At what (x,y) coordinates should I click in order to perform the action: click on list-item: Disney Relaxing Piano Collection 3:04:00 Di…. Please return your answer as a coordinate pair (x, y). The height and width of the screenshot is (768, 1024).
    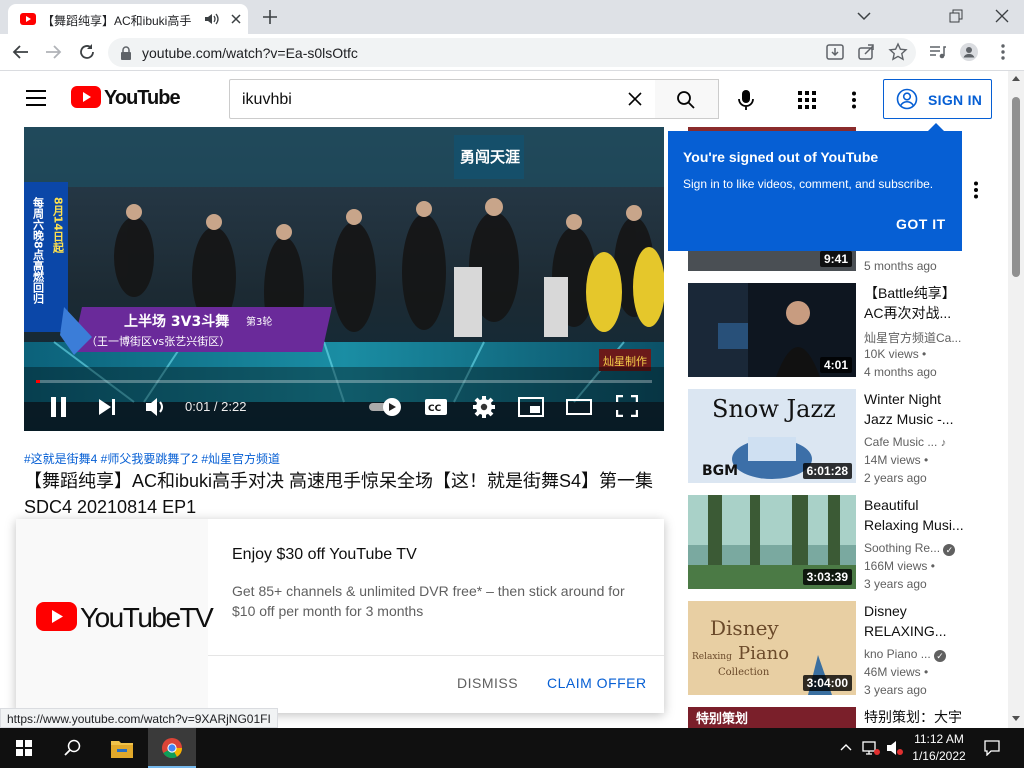
    Looking at the image, I should click on (828, 649).